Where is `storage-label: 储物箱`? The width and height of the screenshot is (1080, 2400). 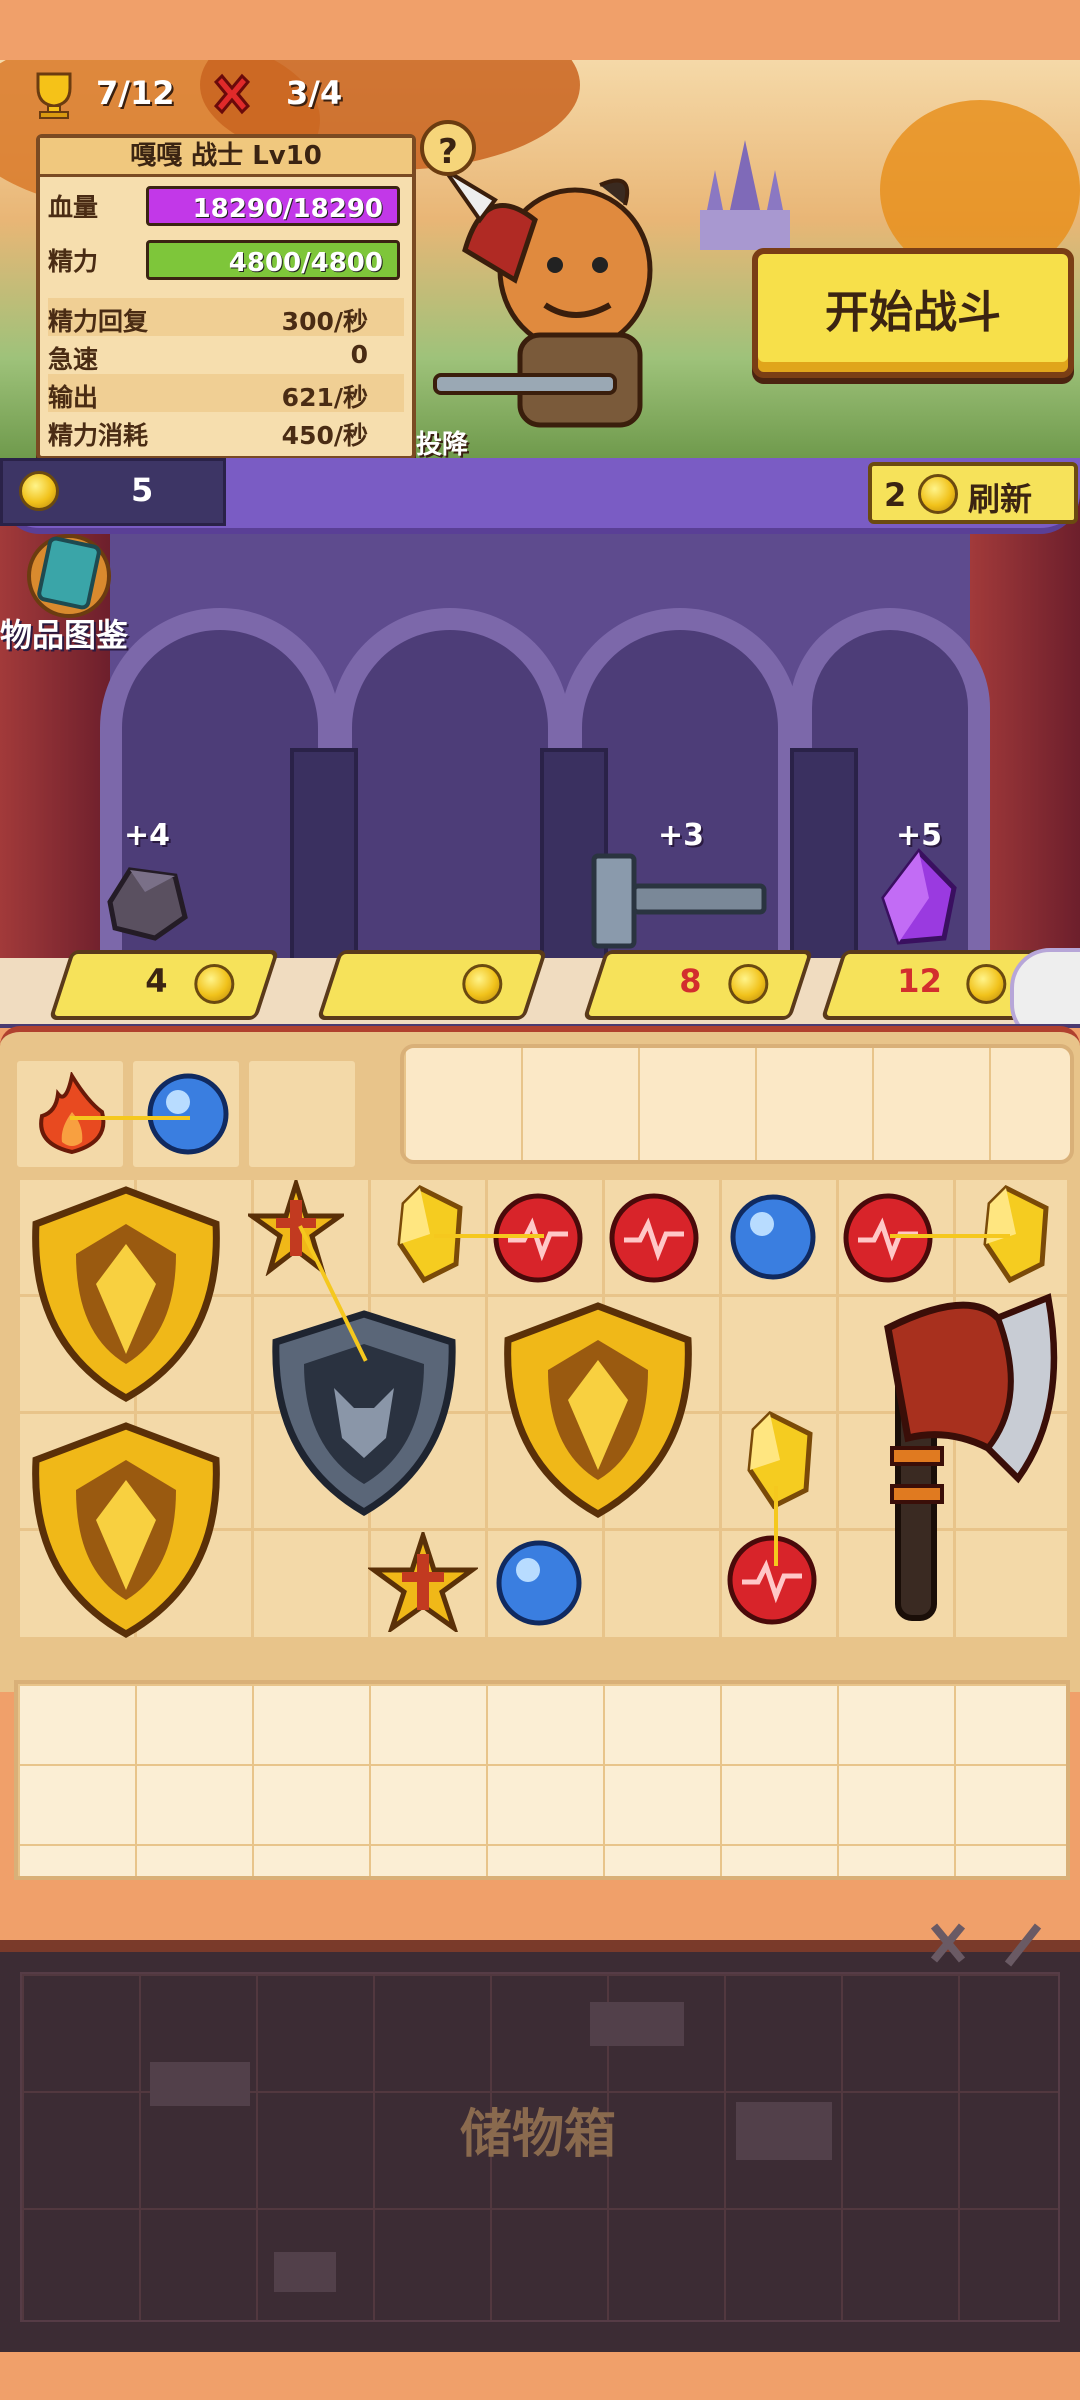
storage-label: 储物箱 is located at coordinates (538, 2135).